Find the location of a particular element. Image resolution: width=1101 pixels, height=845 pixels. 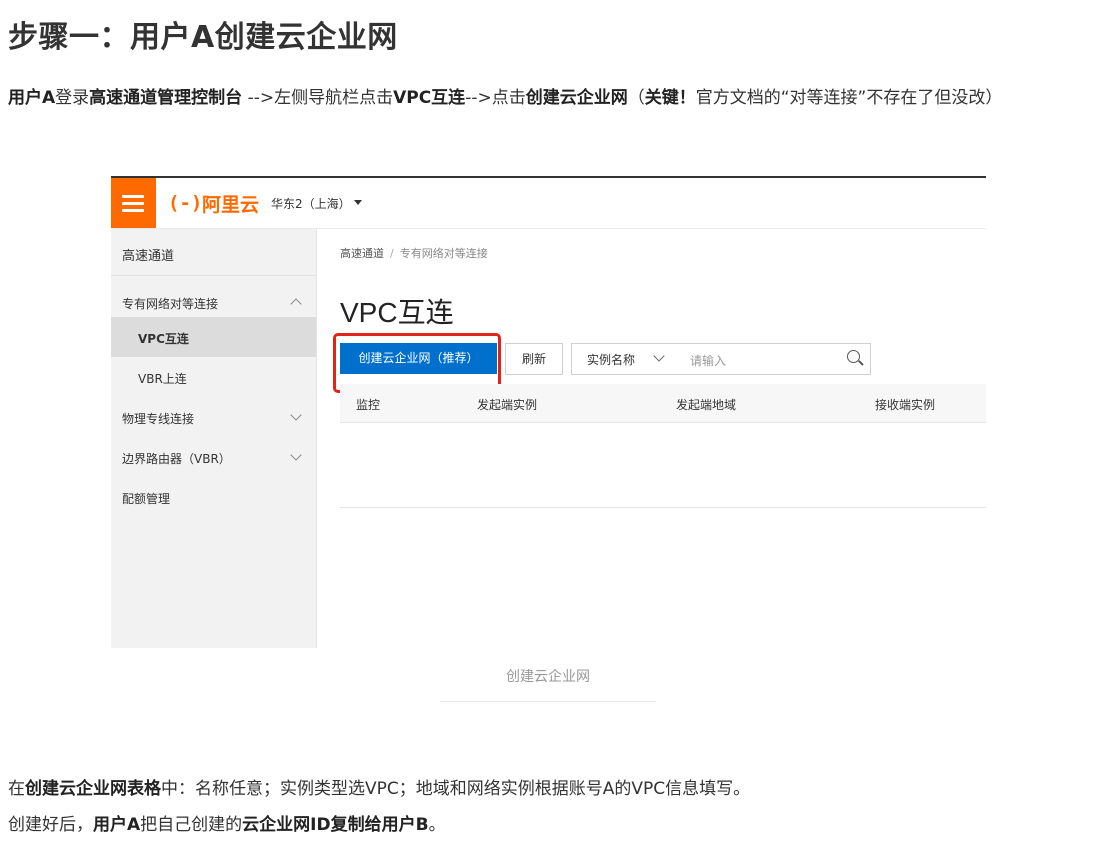

followup-text-2: 把自己创建的 is located at coordinates (191, 825).